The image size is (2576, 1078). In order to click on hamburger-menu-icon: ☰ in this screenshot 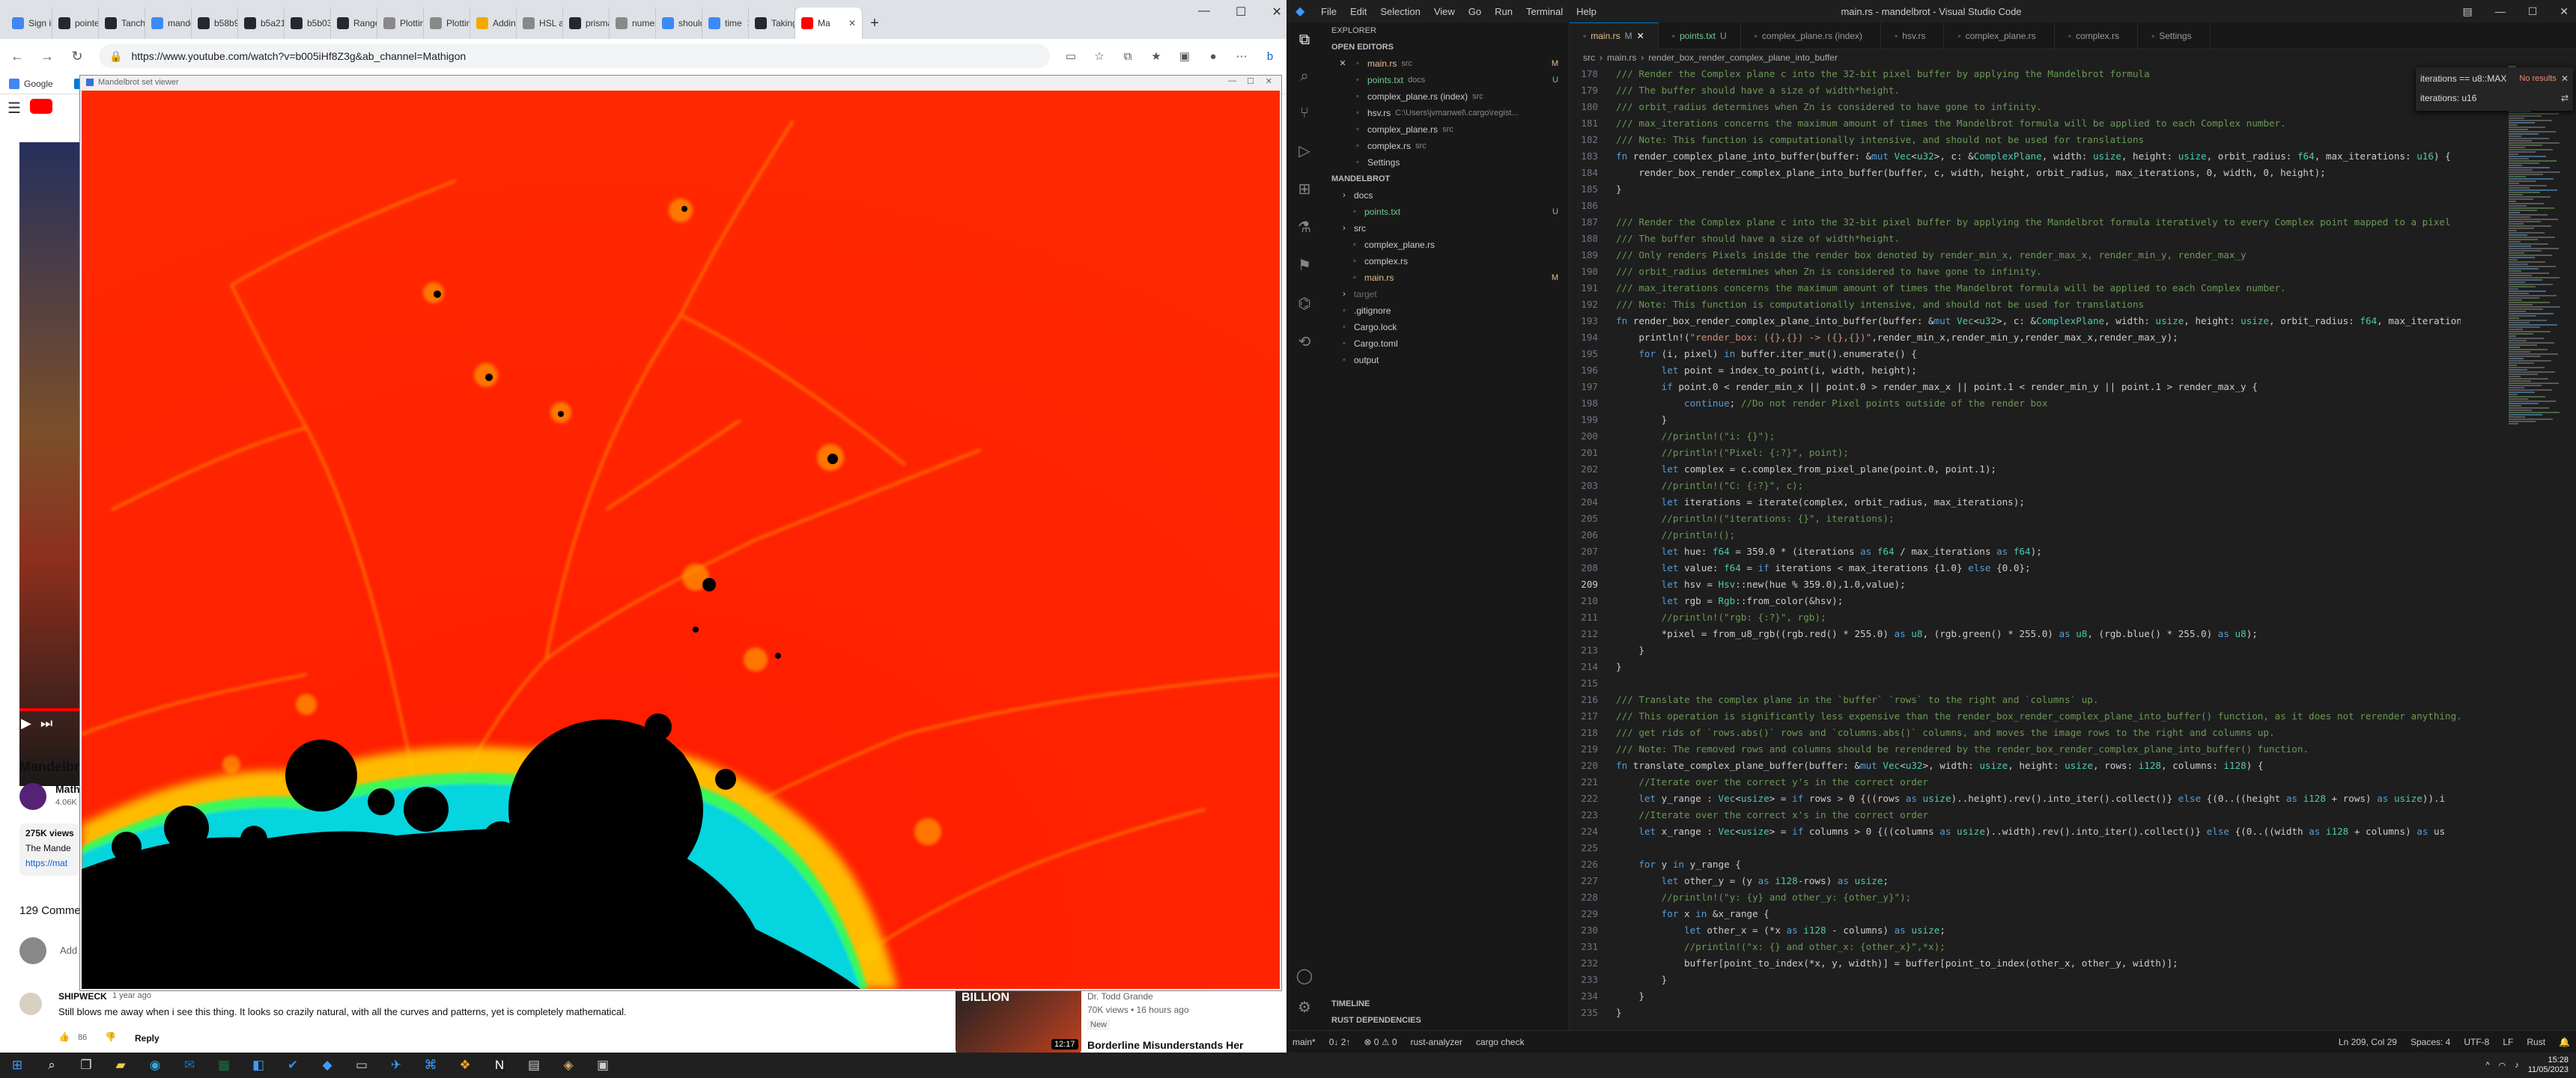, I will do `click(14, 108)`.